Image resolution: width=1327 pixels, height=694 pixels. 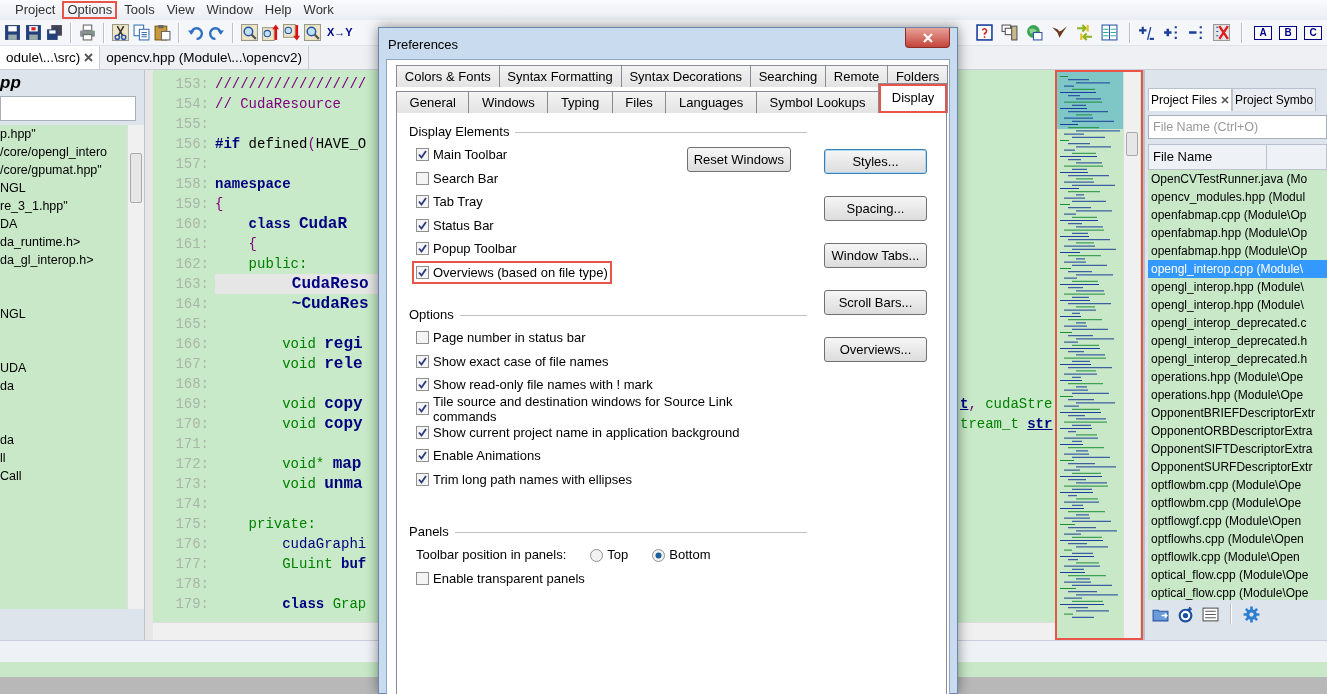 I want to click on file-tab: odule\...\src), so click(x=50, y=57).